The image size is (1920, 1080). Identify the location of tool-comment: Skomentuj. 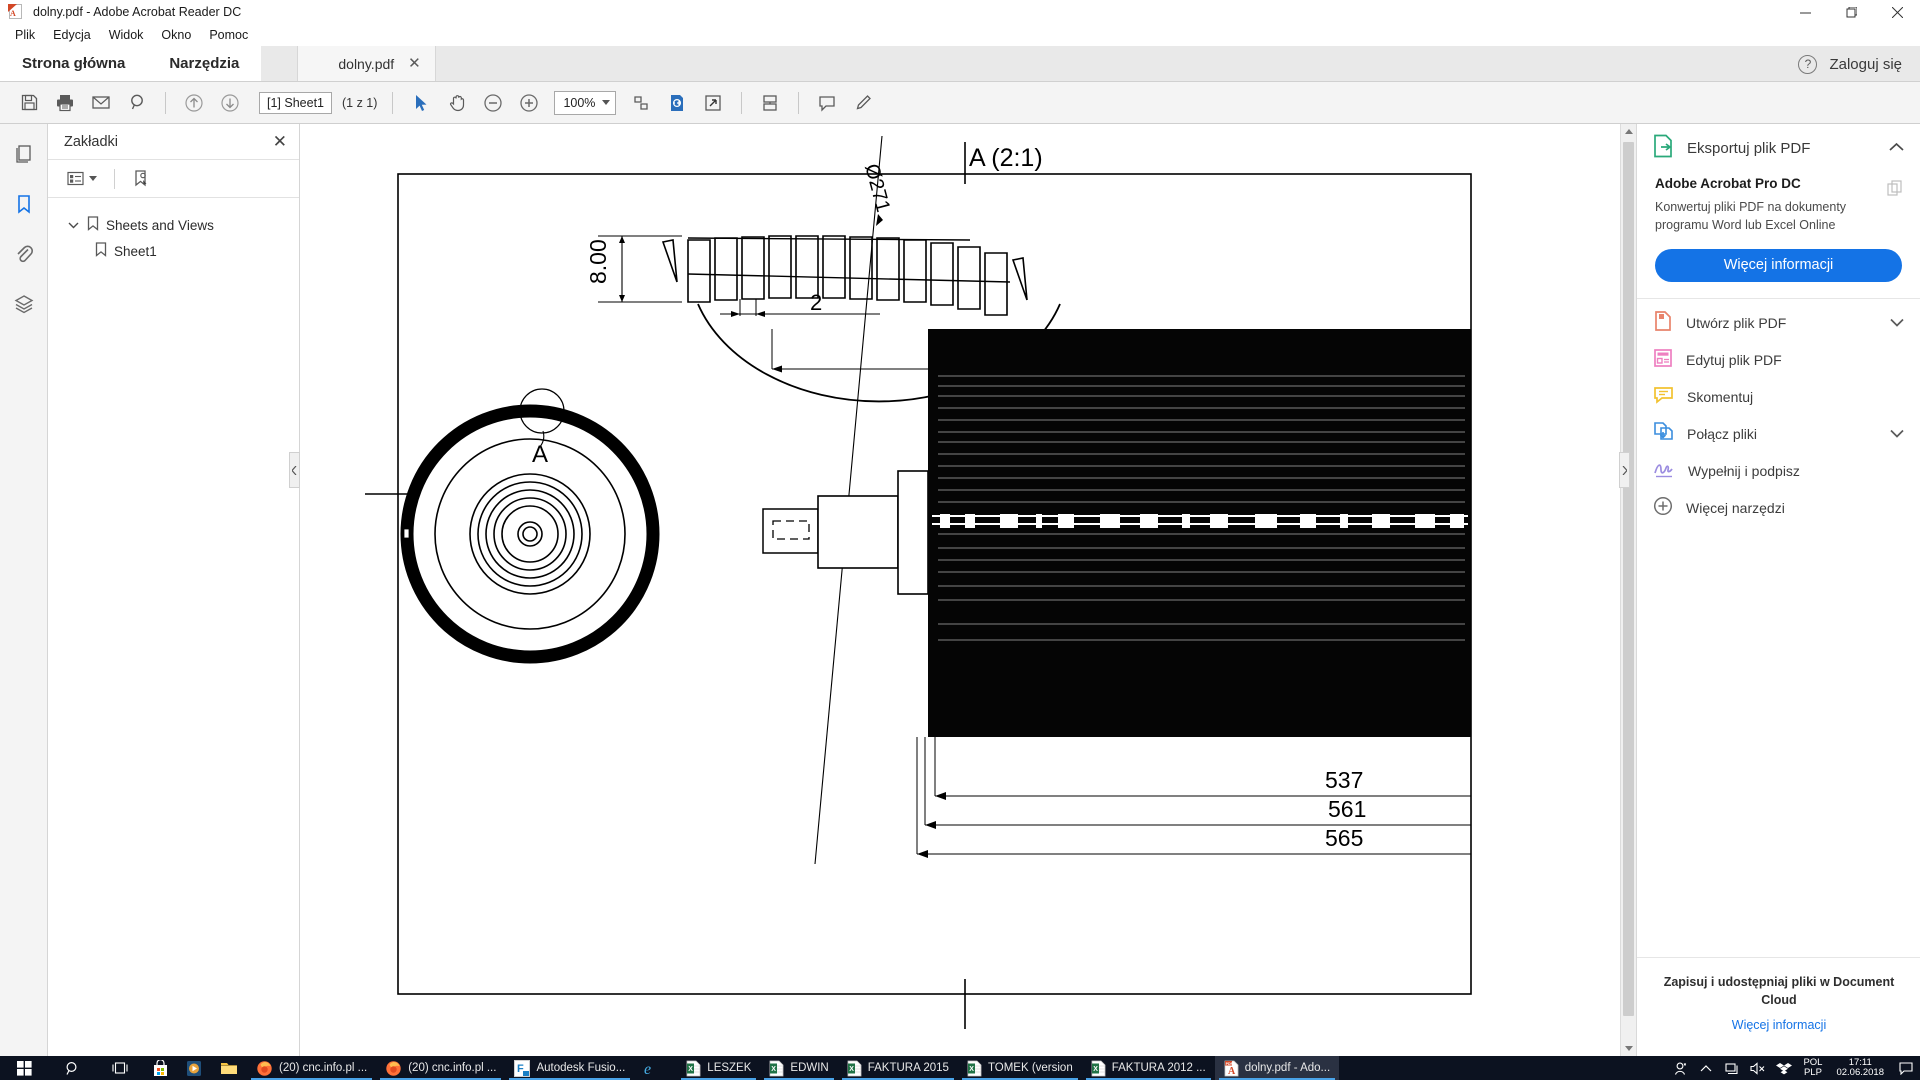
(1778, 397).